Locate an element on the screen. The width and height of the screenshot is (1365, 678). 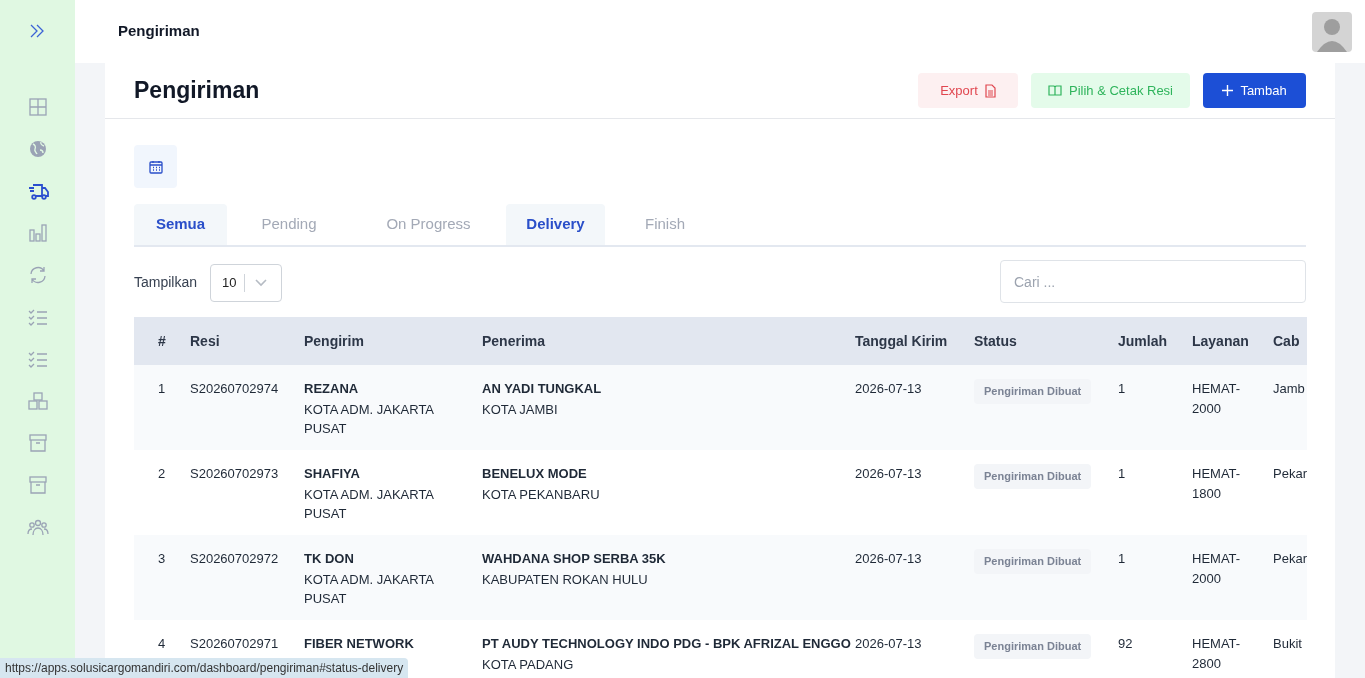
tab: On Progress is located at coordinates (428, 224).